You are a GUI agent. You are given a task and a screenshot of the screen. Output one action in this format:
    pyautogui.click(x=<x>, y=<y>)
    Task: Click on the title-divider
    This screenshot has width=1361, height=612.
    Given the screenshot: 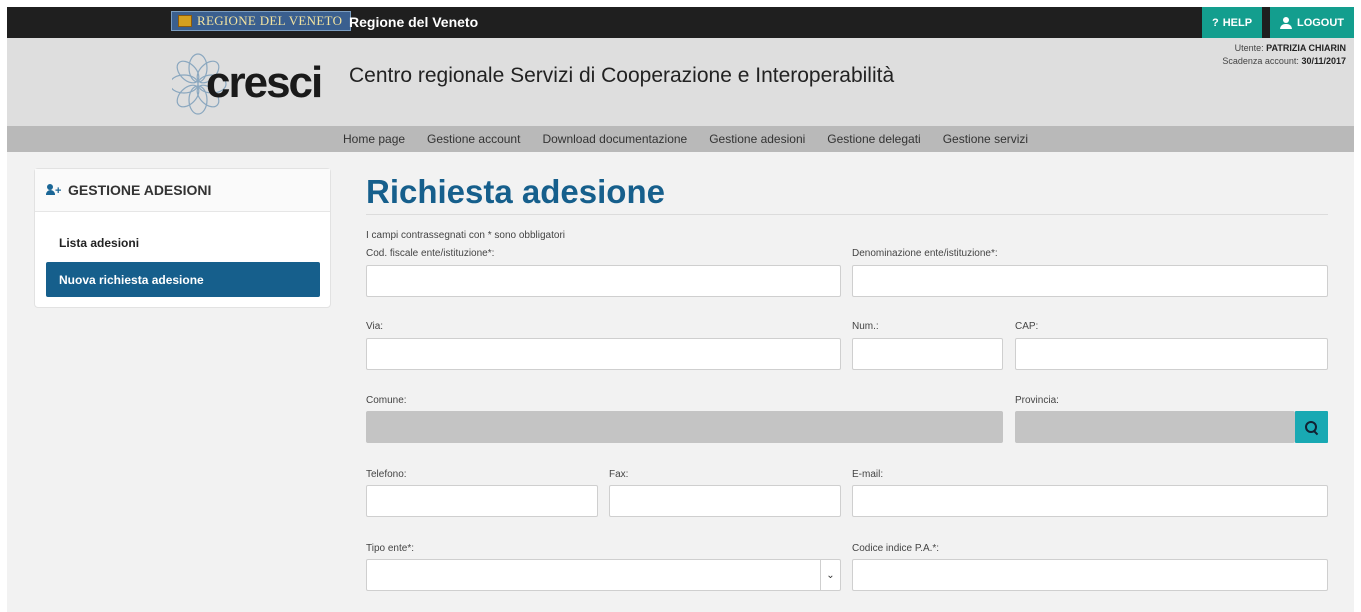 What is the action you would take?
    pyautogui.click(x=847, y=214)
    